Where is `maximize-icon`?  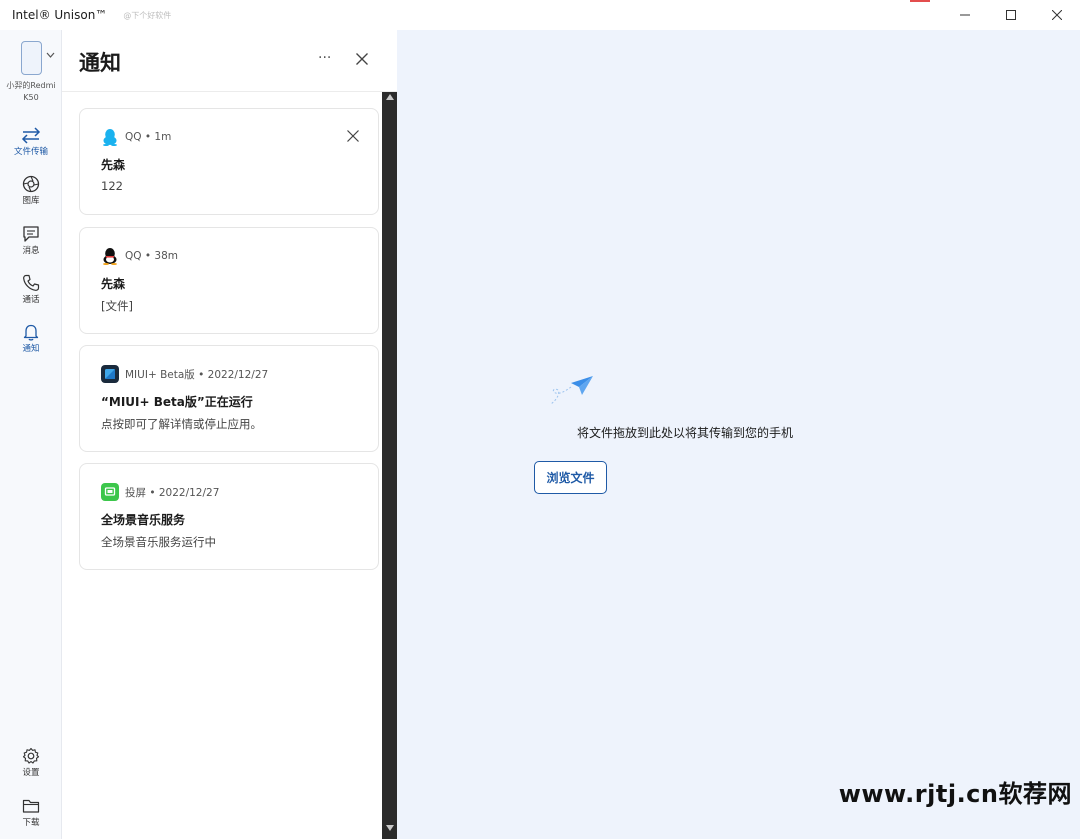 maximize-icon is located at coordinates (1011, 15).